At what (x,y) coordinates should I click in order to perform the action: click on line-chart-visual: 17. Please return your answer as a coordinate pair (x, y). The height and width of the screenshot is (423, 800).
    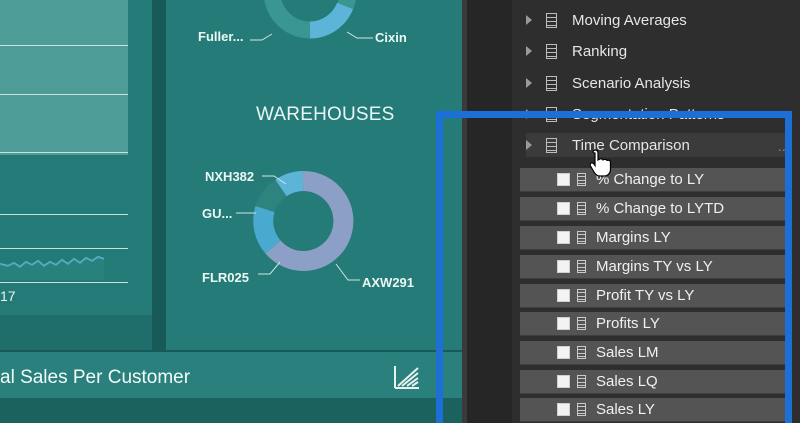
    Looking at the image, I should click on (76, 157).